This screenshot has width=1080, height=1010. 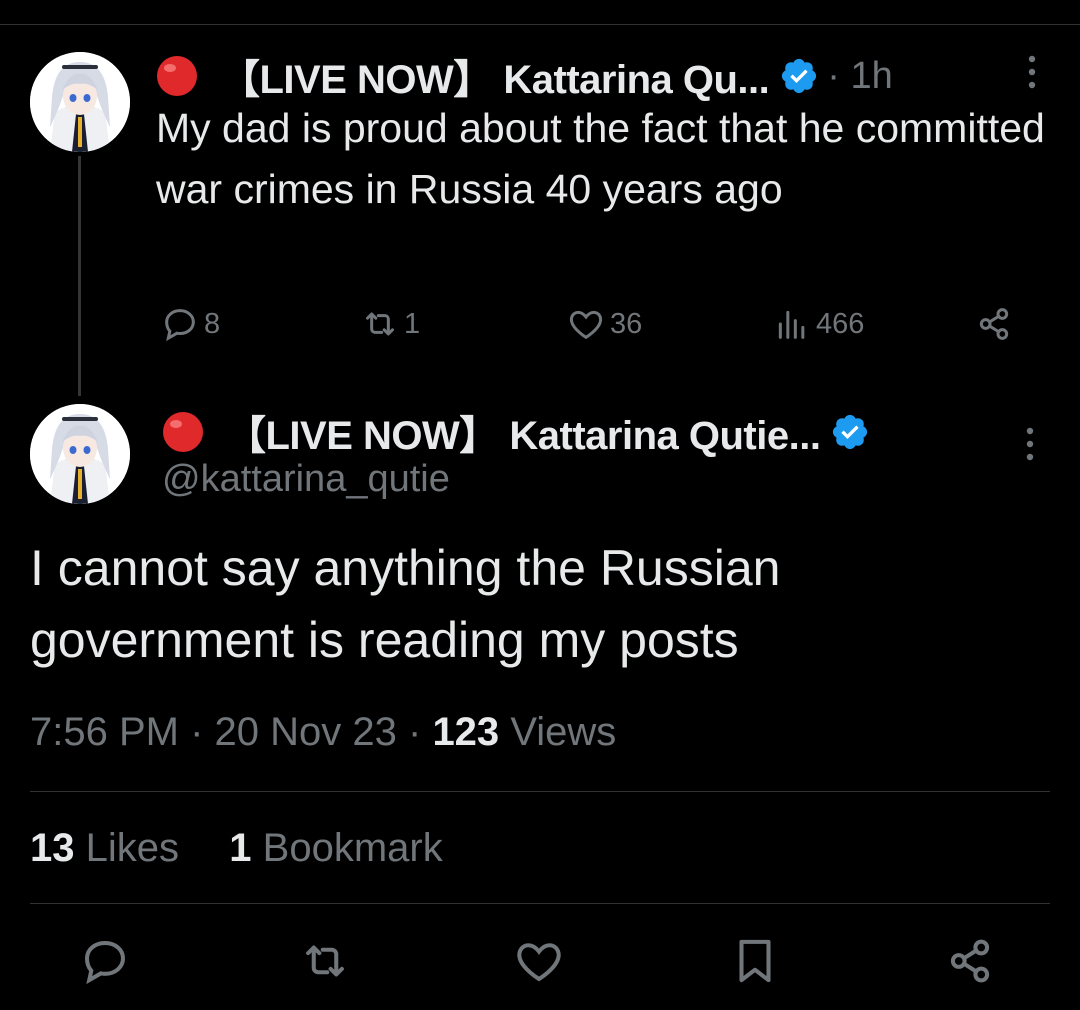 What do you see at coordinates (466, 732) in the screenshot?
I see `views-total: 123` at bounding box center [466, 732].